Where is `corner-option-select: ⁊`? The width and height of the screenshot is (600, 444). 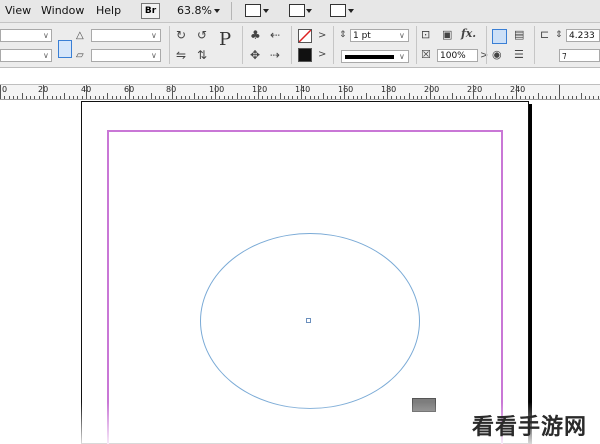 corner-option-select: ⁊ is located at coordinates (579, 55).